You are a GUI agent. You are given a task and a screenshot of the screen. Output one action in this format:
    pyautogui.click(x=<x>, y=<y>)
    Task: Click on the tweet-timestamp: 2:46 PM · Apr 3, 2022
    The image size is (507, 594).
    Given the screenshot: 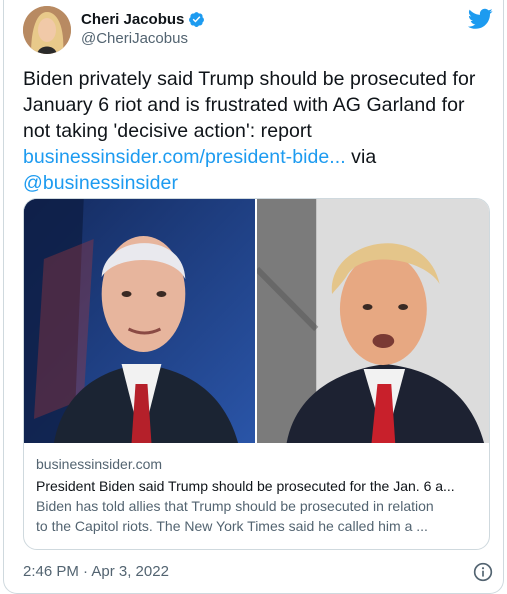 What is the action you would take?
    pyautogui.click(x=96, y=571)
    